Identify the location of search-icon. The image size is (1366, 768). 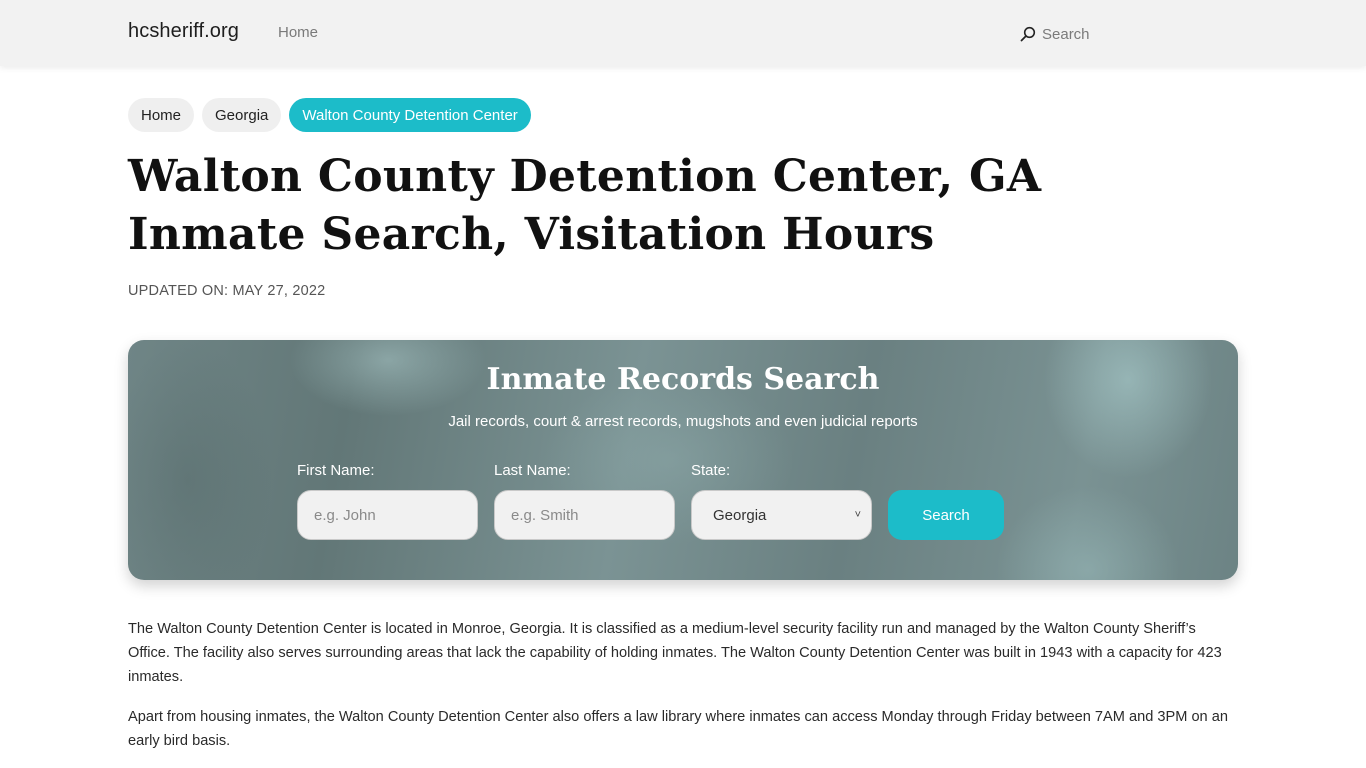
(1028, 34).